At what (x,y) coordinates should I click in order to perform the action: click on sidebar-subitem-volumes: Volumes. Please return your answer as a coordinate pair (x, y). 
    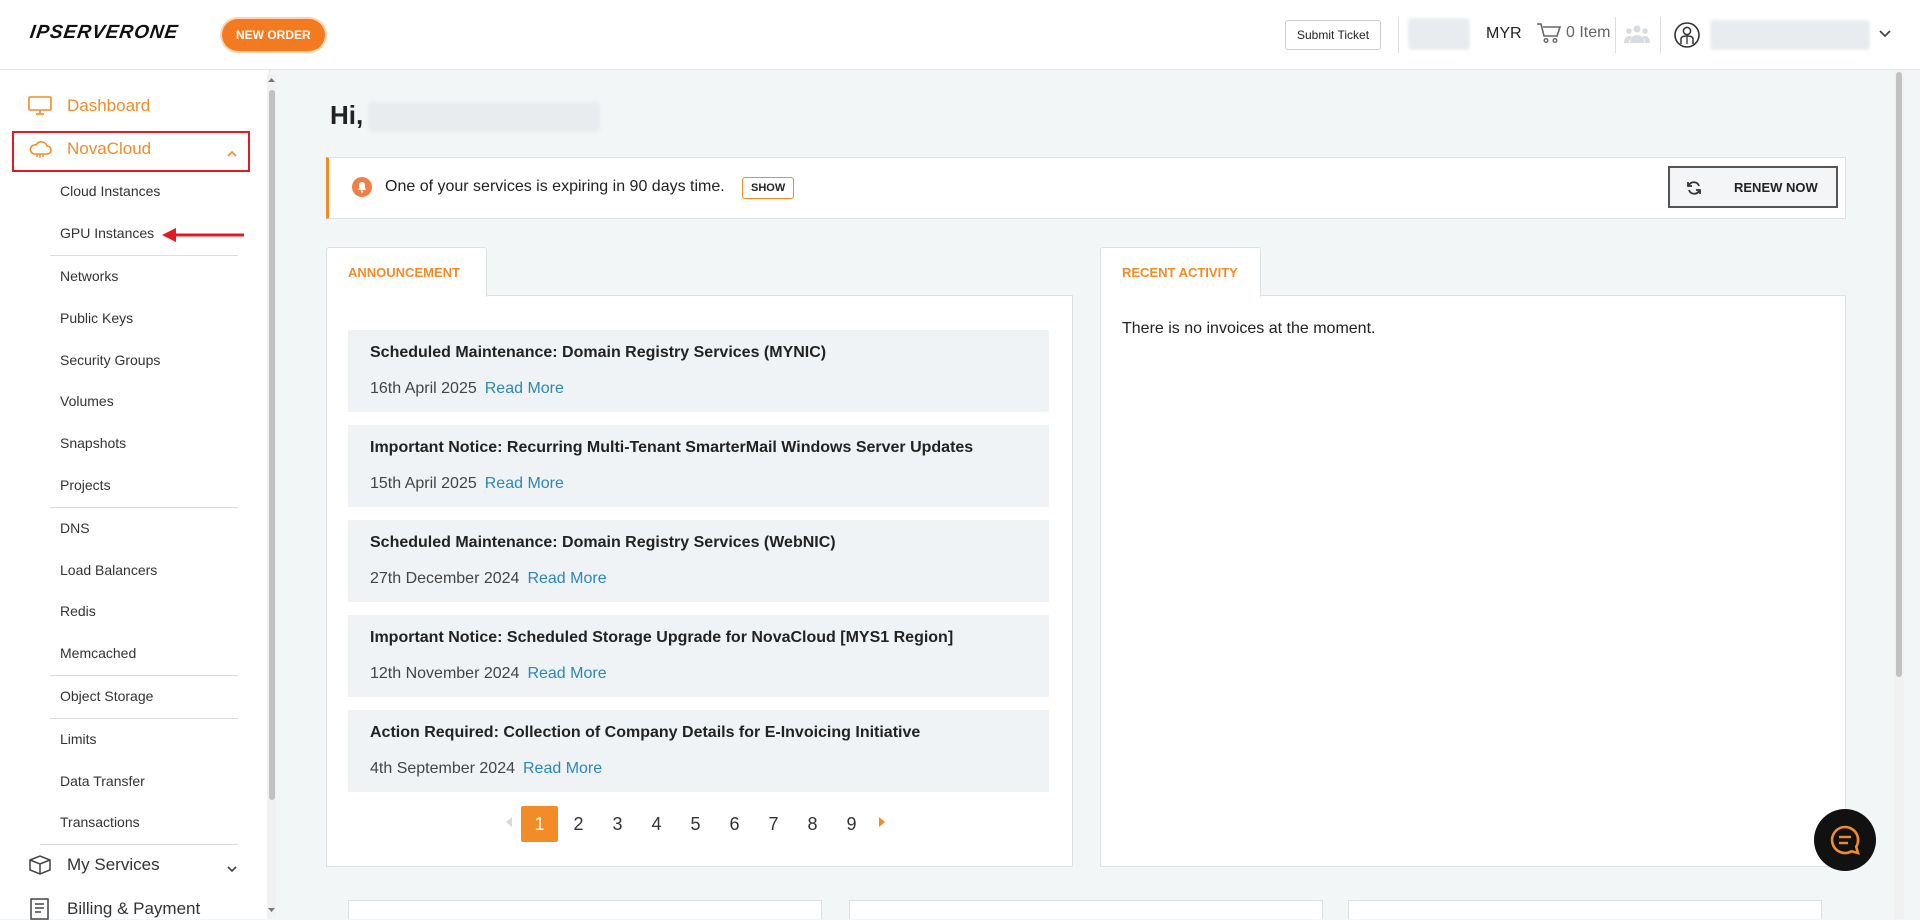
    Looking at the image, I should click on (87, 401).